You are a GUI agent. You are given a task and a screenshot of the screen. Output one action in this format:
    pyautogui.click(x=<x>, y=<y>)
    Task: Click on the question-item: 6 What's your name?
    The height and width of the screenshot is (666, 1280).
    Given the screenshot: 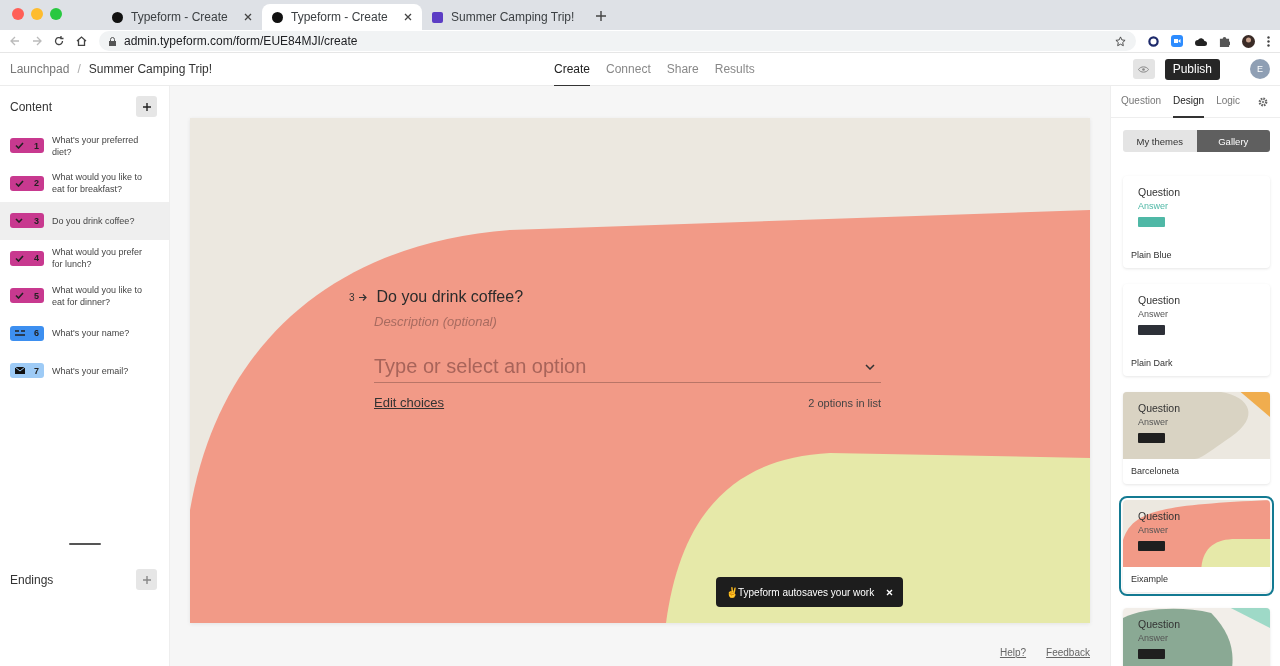 What is the action you would take?
    pyautogui.click(x=84, y=333)
    